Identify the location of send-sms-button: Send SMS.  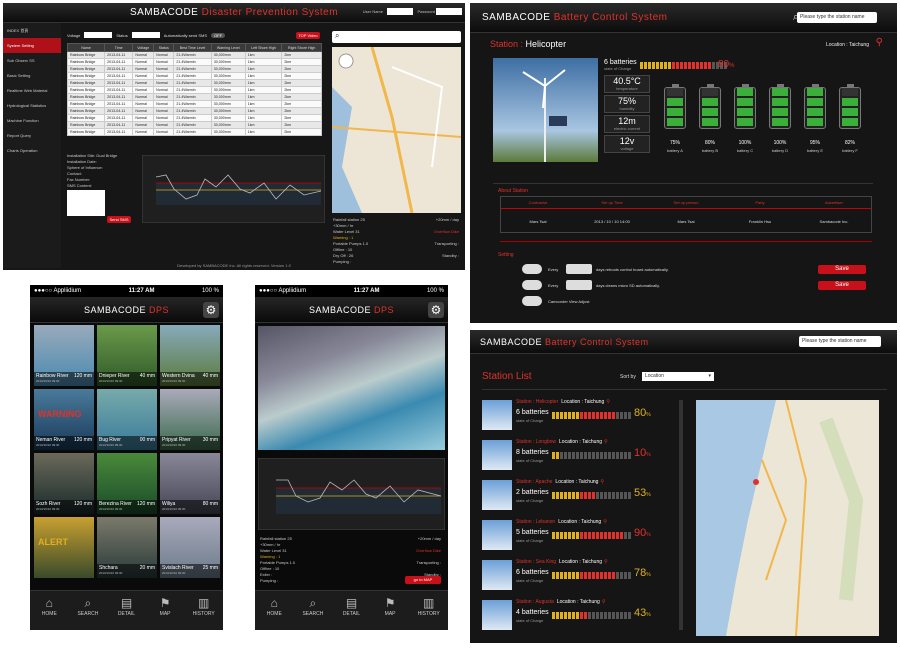
(119, 219).